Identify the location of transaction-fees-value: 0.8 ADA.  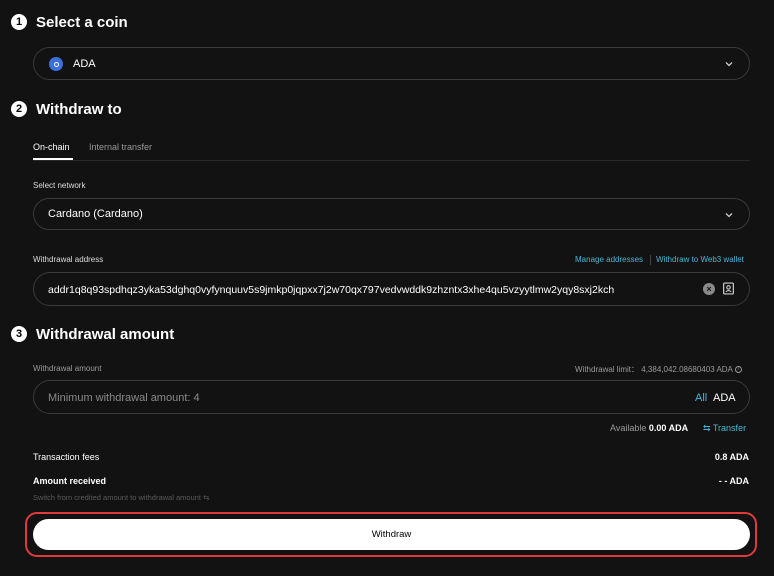
(731, 457).